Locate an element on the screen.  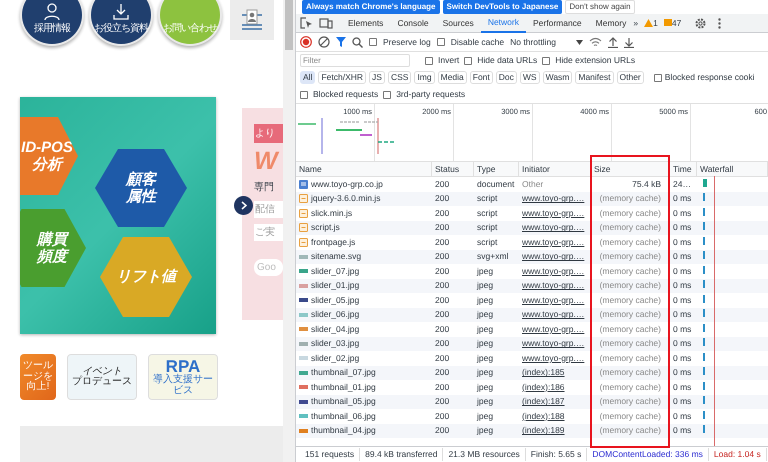
panel-tab: Network is located at coordinates (503, 23).